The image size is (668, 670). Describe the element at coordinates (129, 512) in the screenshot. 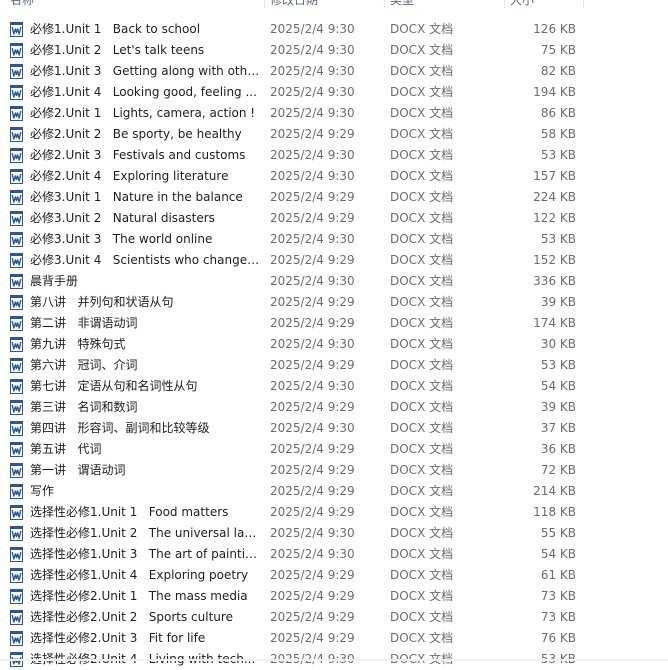

I see `file-name: 选择性必修1.Unit 1 Food matters` at that location.